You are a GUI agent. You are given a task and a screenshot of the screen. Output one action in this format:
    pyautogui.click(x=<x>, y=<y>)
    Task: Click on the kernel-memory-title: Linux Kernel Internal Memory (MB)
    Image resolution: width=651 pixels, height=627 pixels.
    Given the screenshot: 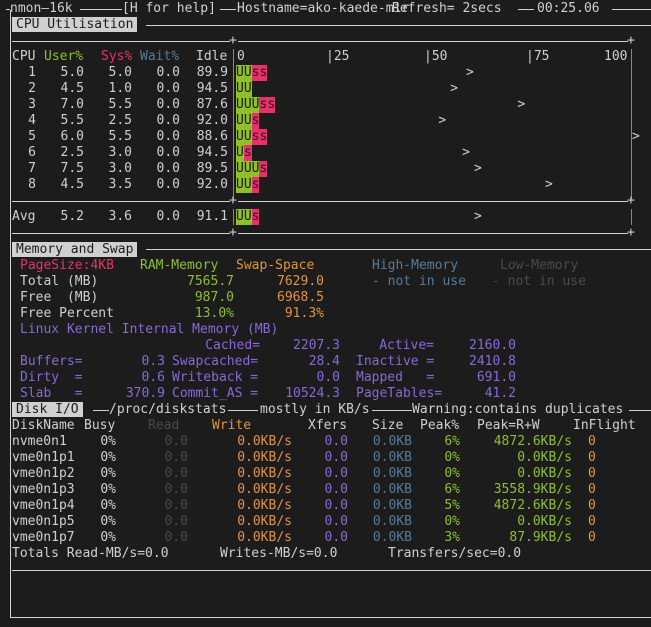 What is the action you would take?
    pyautogui.click(x=149, y=329)
    